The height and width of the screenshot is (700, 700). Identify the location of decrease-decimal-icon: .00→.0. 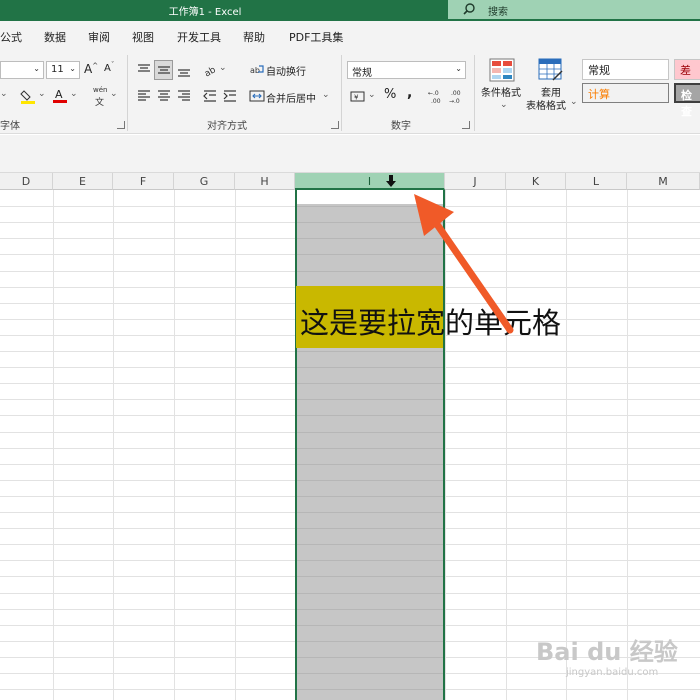
(457, 96).